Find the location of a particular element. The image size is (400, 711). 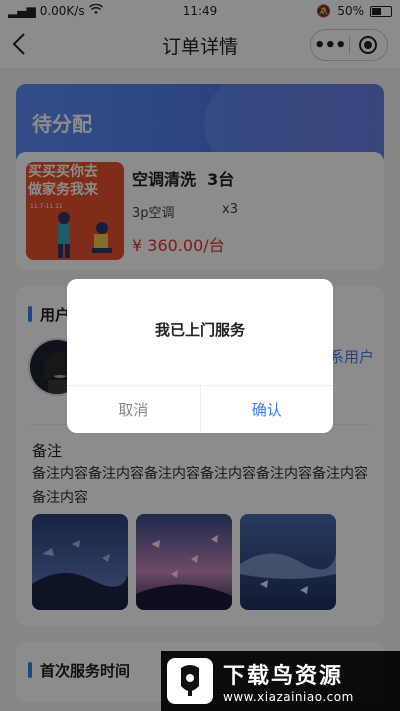

watermark-text: 下载鸟资源 www.xiazainiao.com is located at coordinates (288, 681).